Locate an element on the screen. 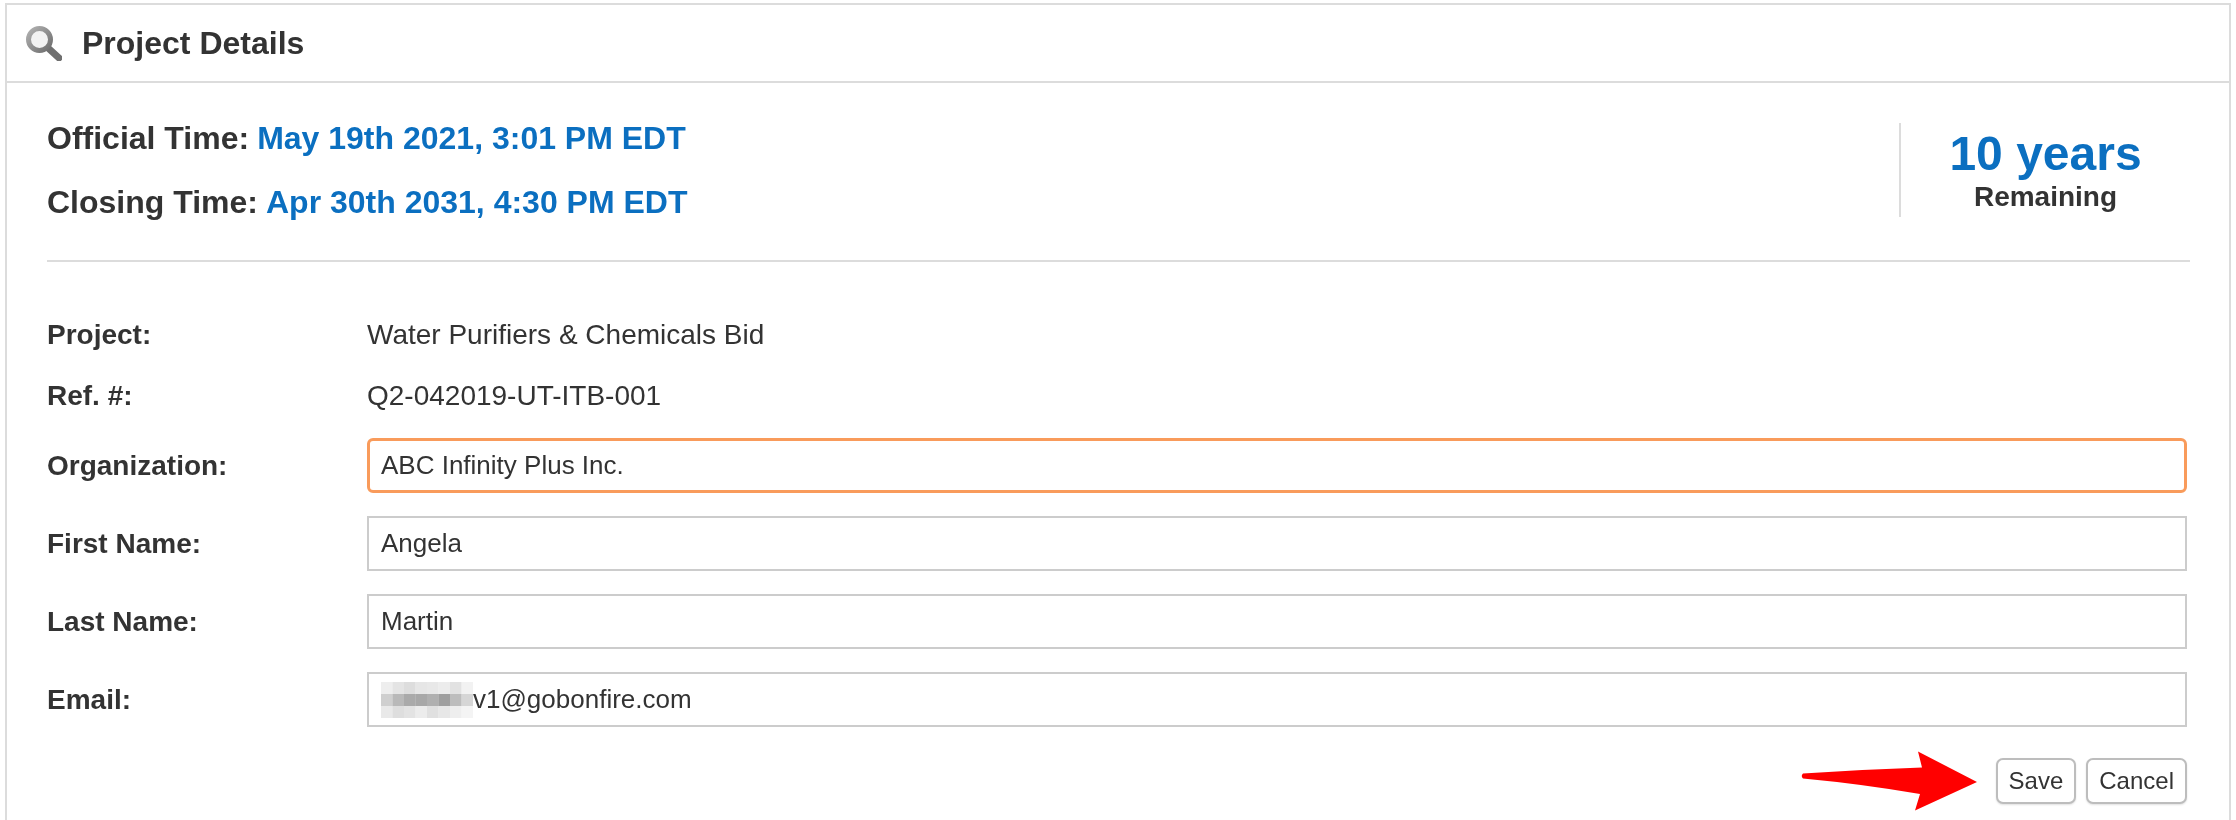  field-label: Email: is located at coordinates (89, 699).